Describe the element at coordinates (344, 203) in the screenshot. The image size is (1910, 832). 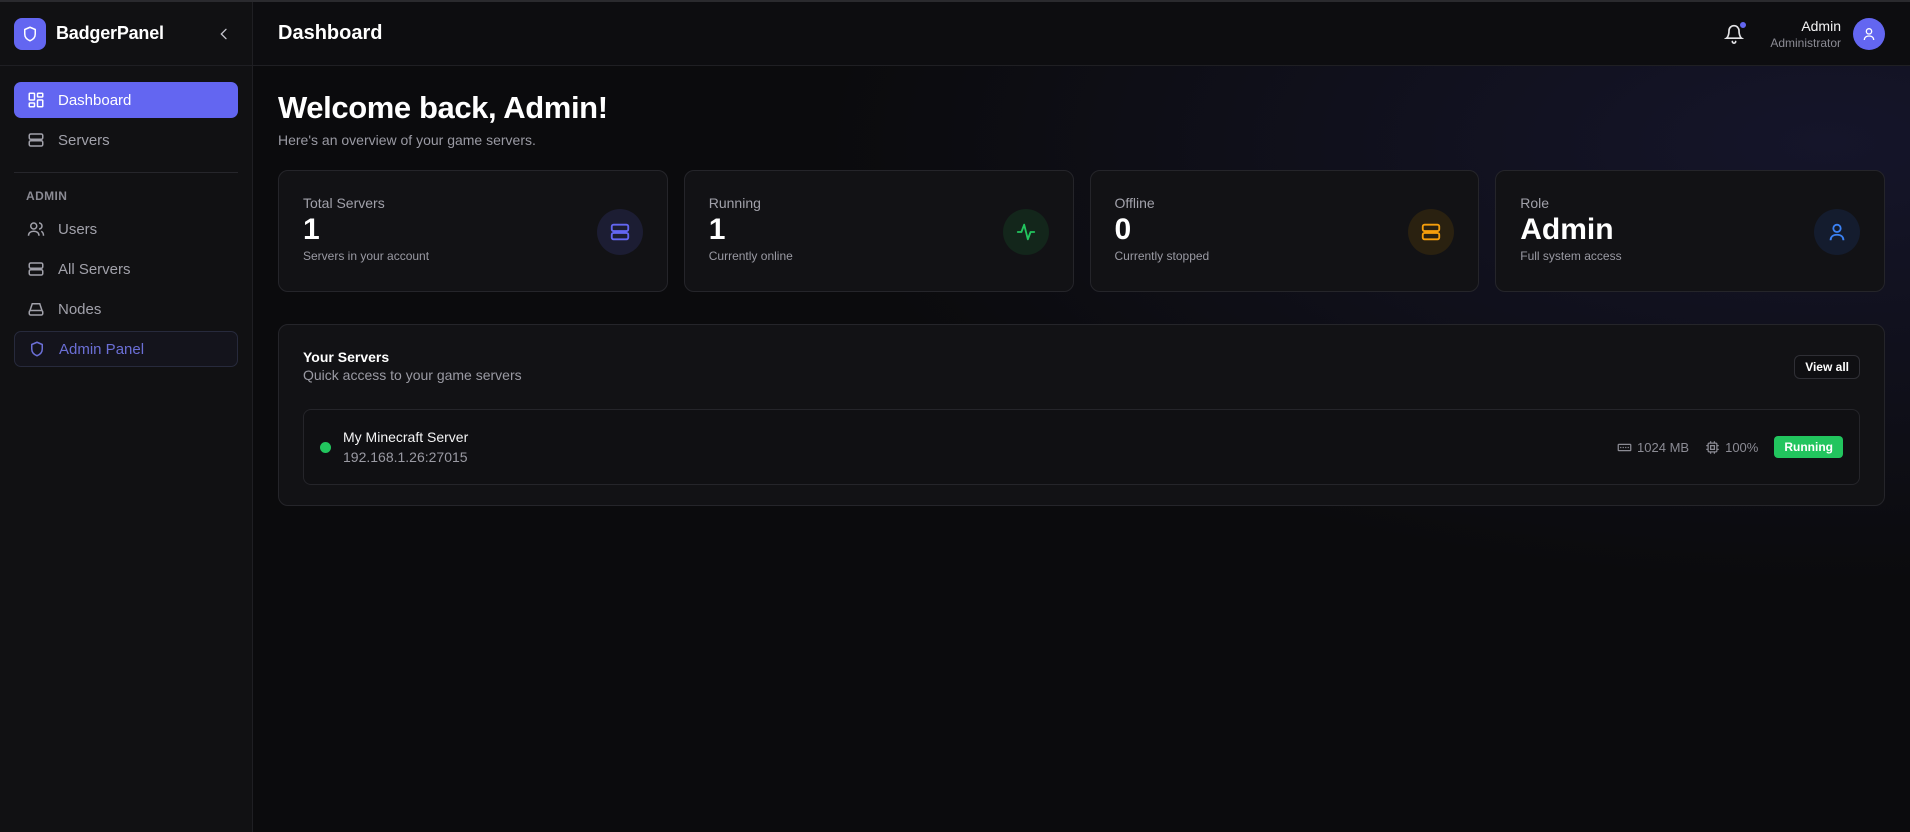
I see `stat-label: Total Servers` at that location.